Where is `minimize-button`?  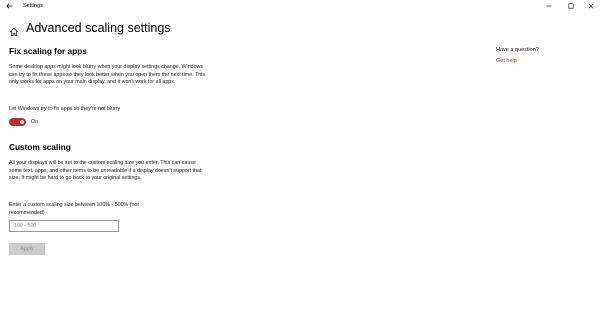 minimize-button is located at coordinates (549, 6).